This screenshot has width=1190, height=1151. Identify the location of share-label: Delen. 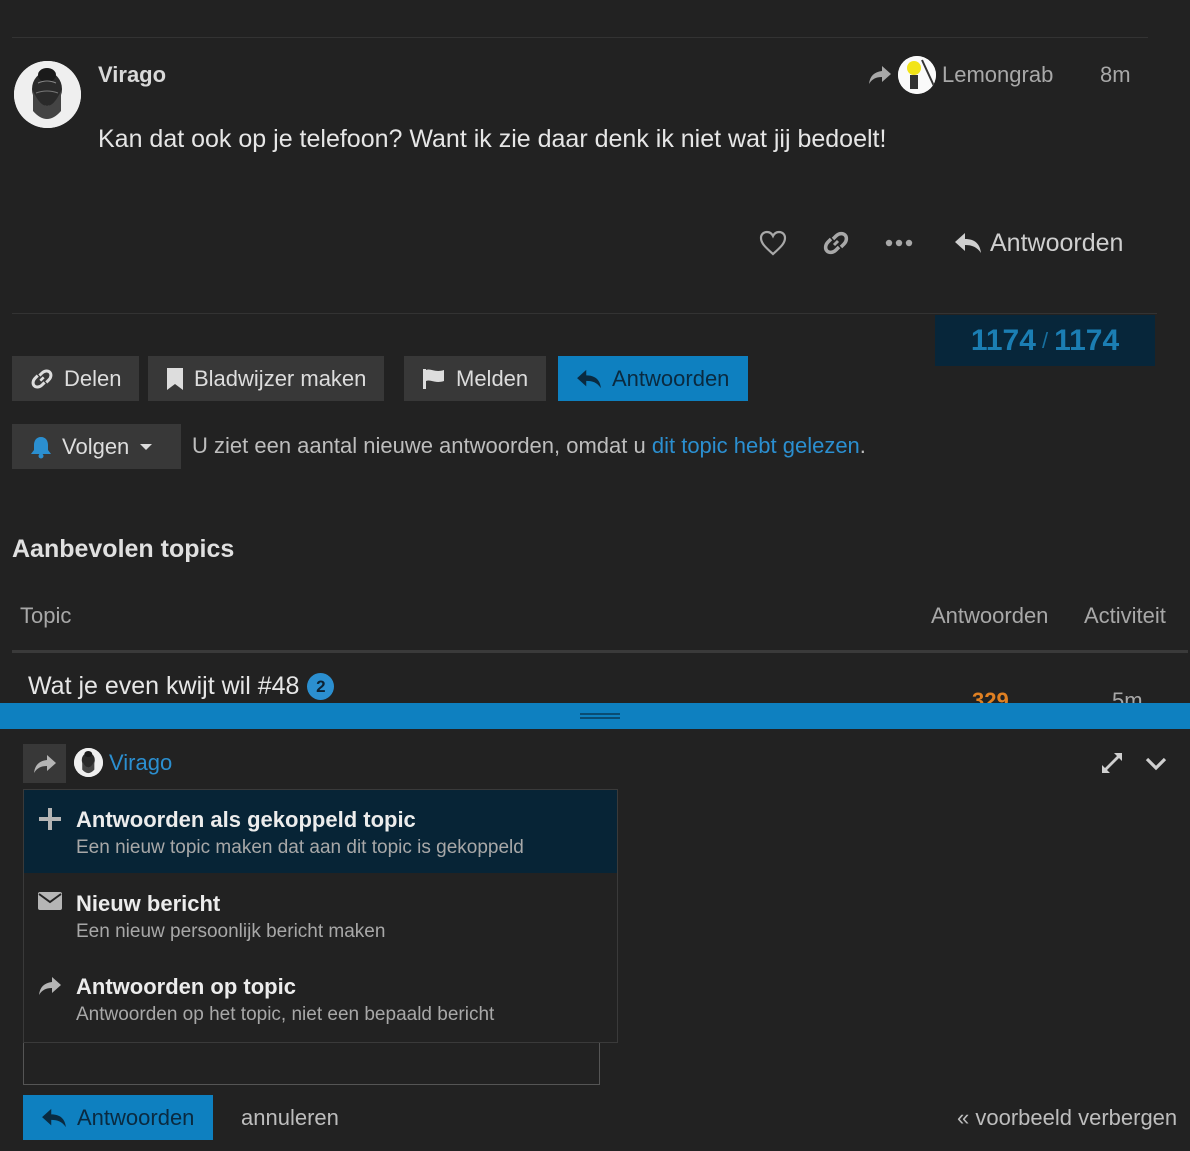
(93, 378).